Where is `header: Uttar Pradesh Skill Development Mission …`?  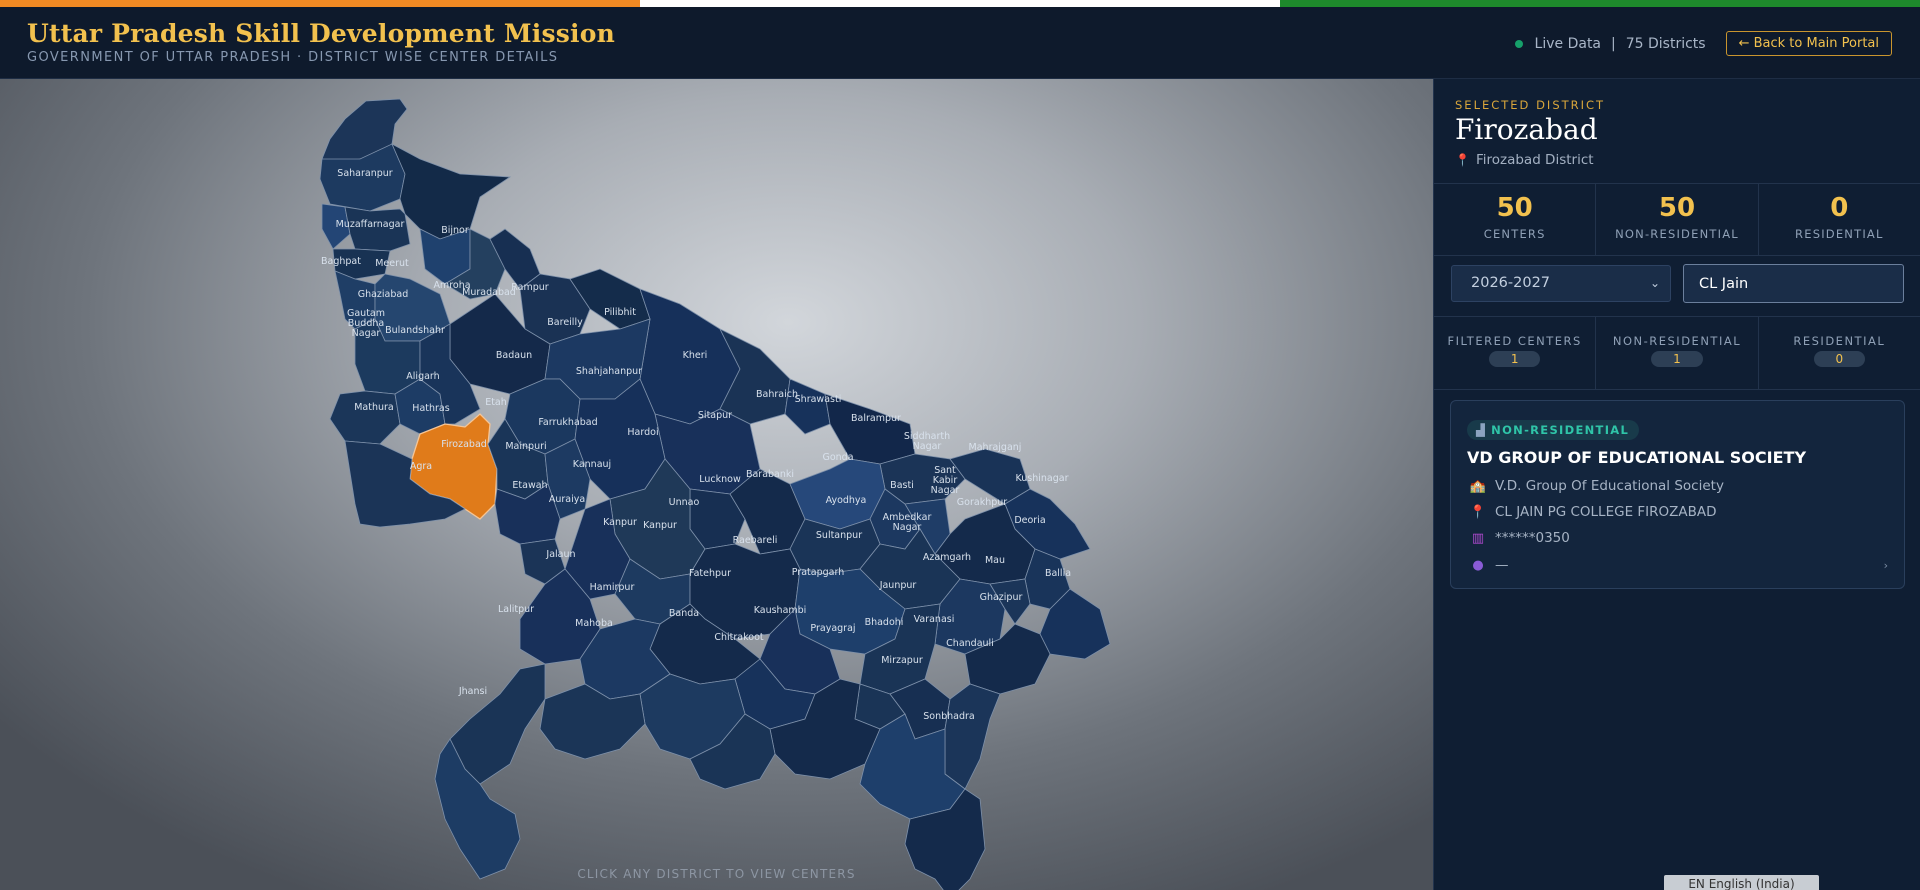
header: Uttar Pradesh Skill Development Mission … is located at coordinates (960, 43).